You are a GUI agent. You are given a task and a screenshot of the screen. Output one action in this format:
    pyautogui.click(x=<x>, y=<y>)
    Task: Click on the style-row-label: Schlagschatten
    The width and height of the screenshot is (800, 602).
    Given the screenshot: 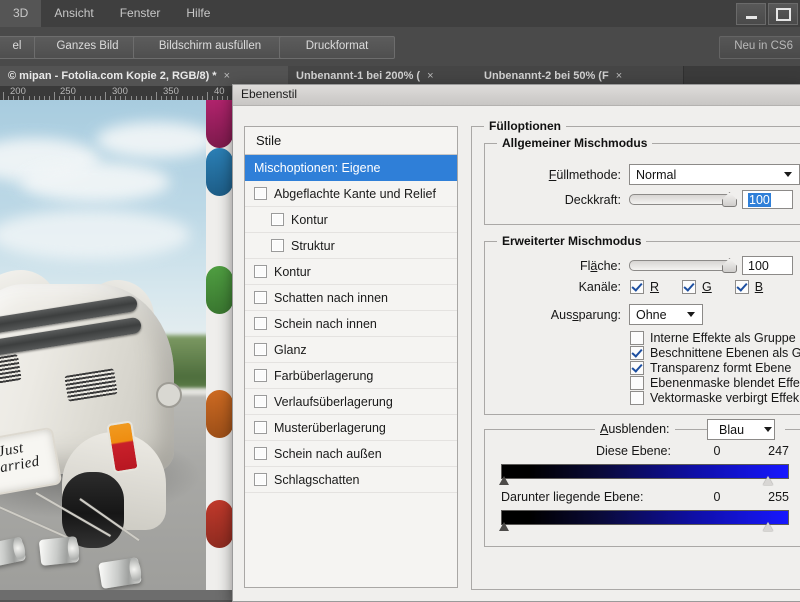 What is the action you would take?
    pyautogui.click(x=317, y=479)
    